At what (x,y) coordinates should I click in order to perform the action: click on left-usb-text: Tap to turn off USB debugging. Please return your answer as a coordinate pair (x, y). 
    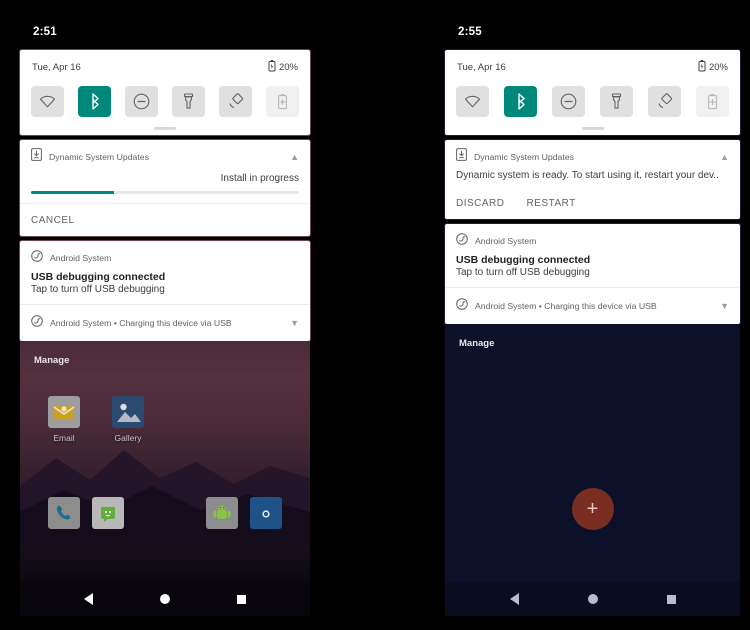
    Looking at the image, I should click on (98, 289).